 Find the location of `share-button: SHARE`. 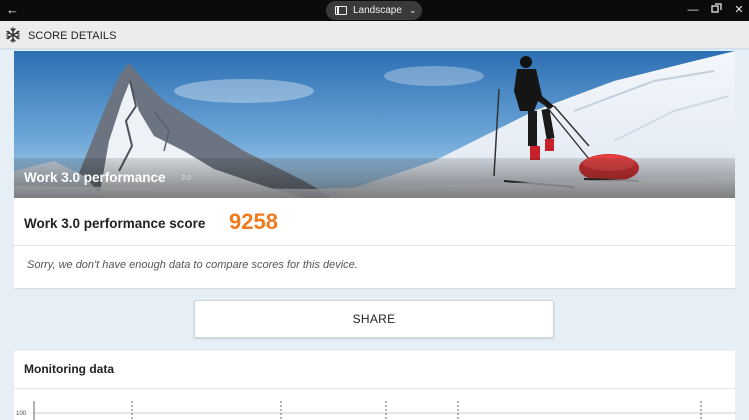

share-button: SHARE is located at coordinates (374, 319).